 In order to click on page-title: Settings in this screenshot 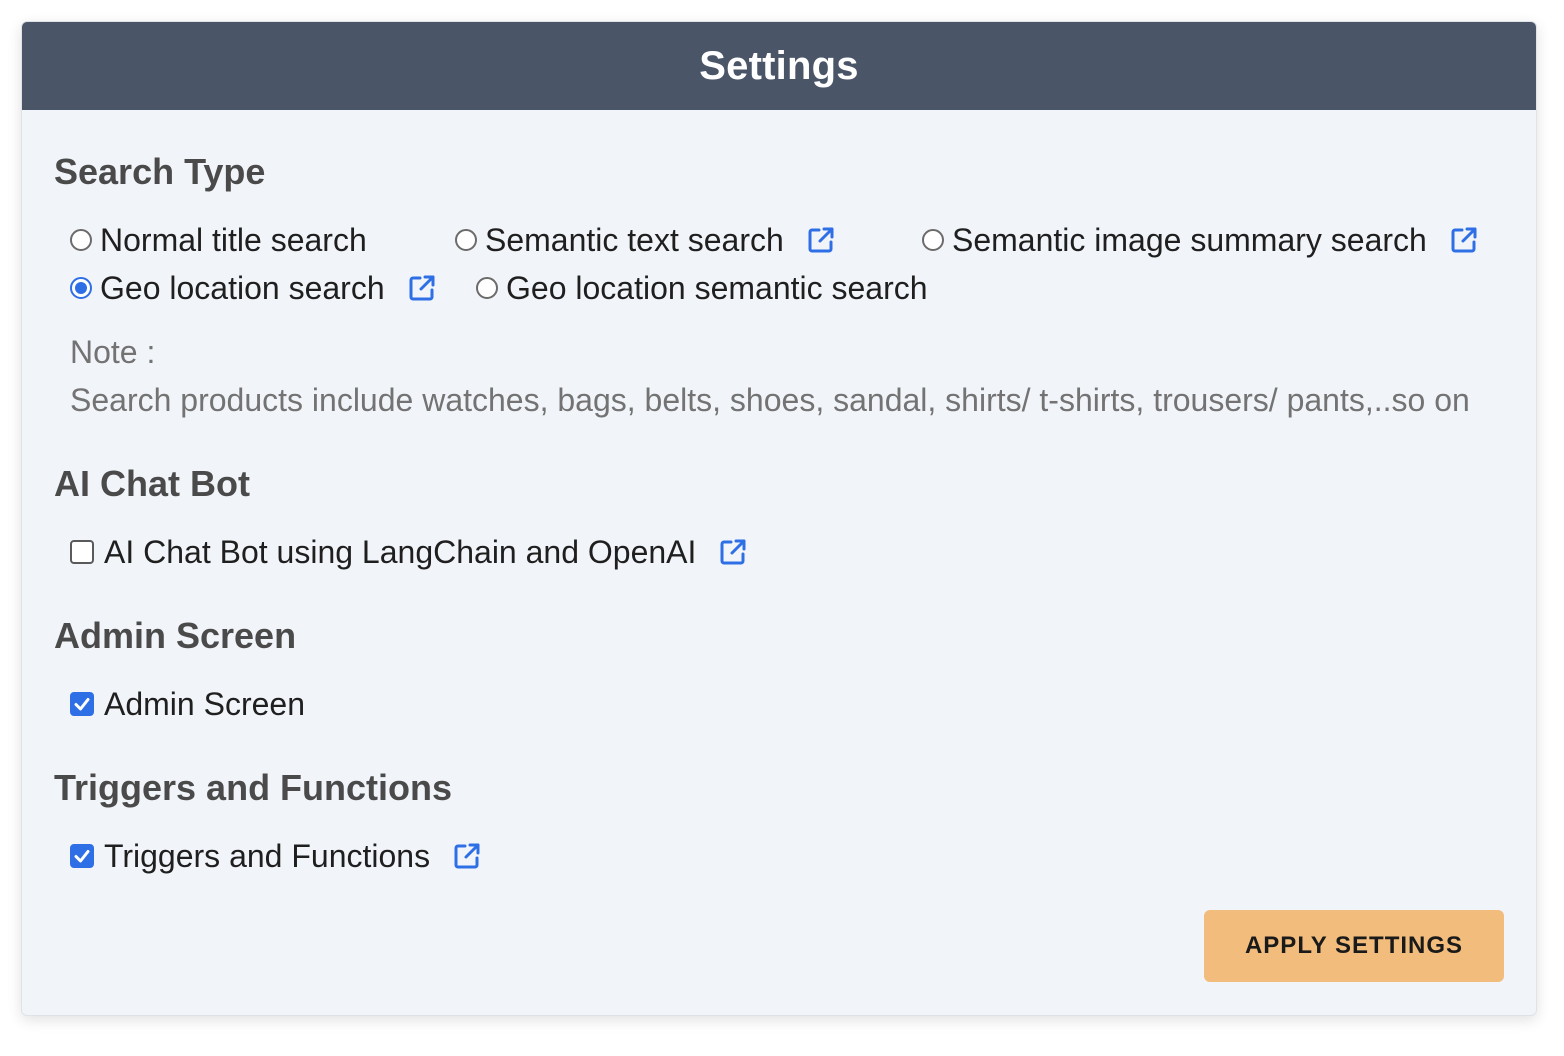, I will do `click(779, 65)`.